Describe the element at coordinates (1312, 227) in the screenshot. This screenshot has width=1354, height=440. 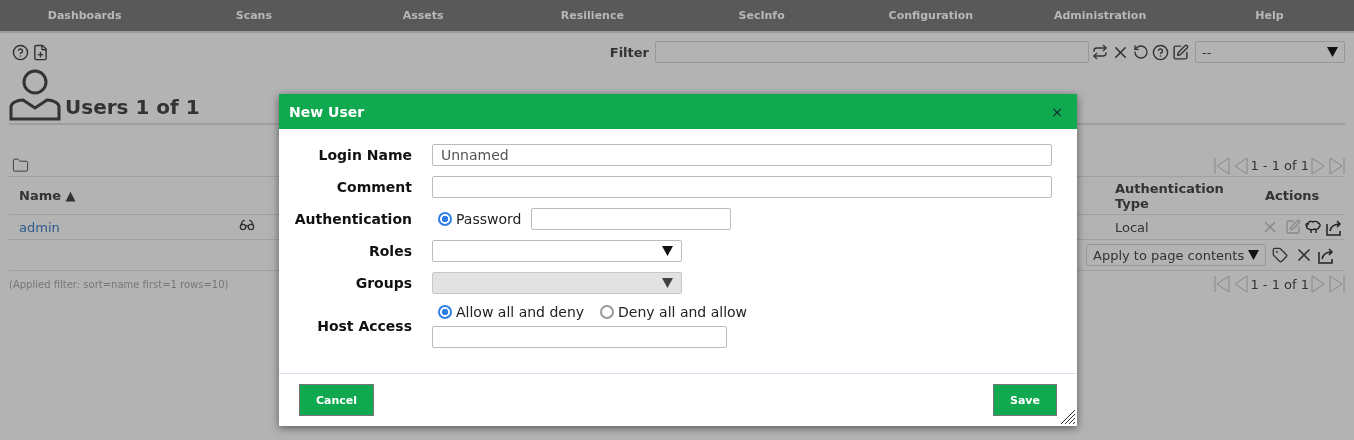
I see `sheep-icon` at that location.